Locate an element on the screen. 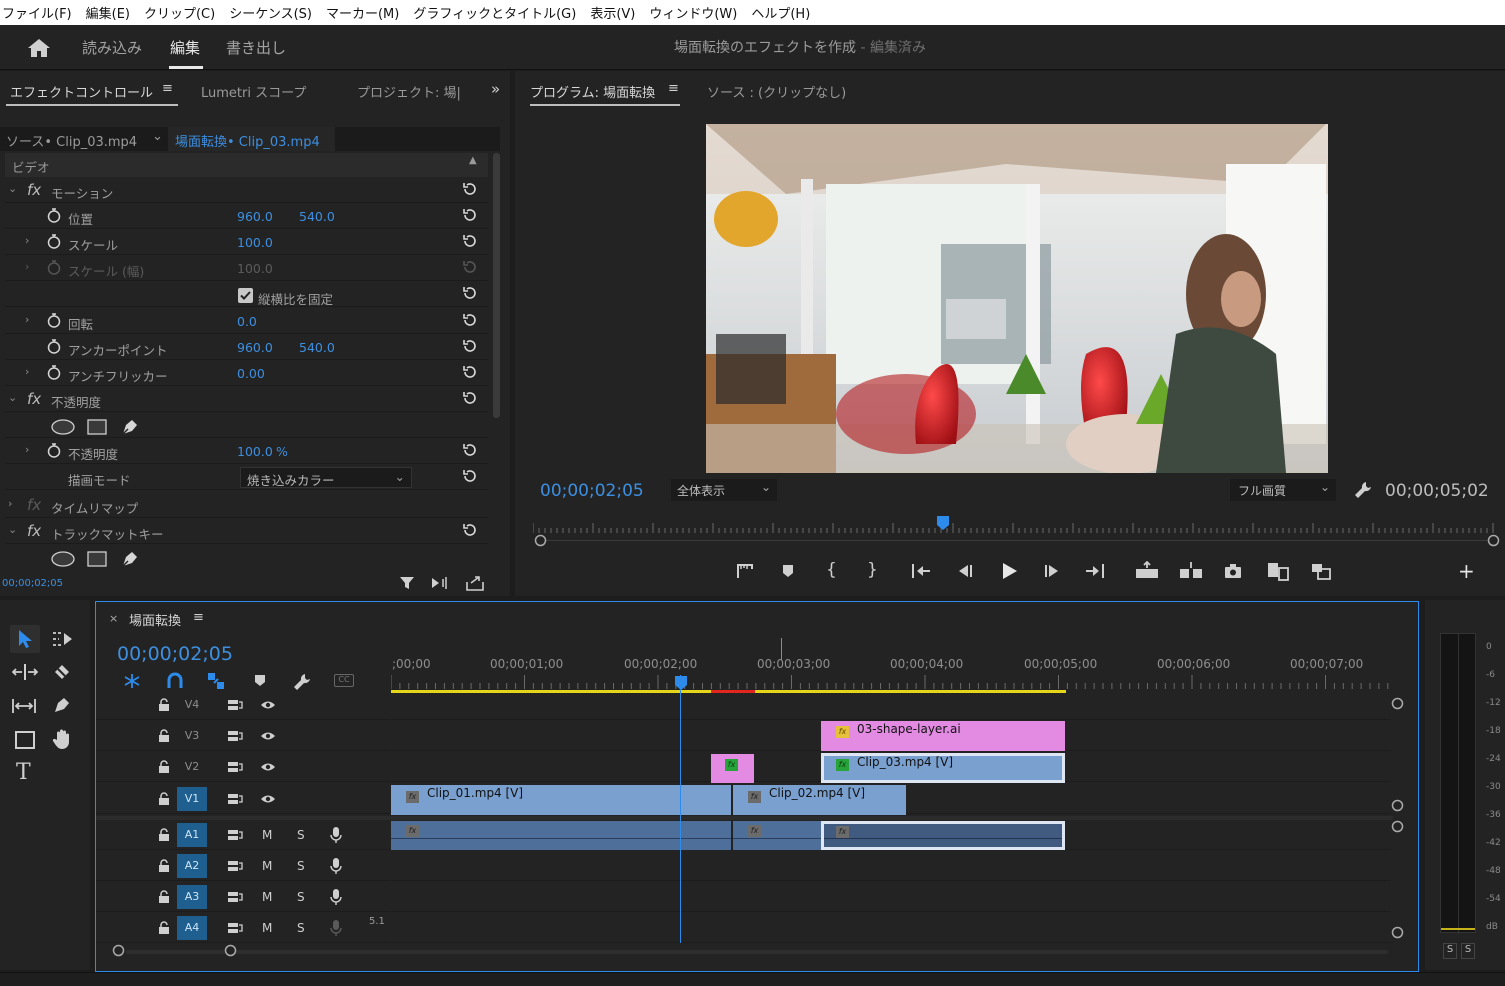 The image size is (1505, 986). track-name-v3: V3 is located at coordinates (192, 736).